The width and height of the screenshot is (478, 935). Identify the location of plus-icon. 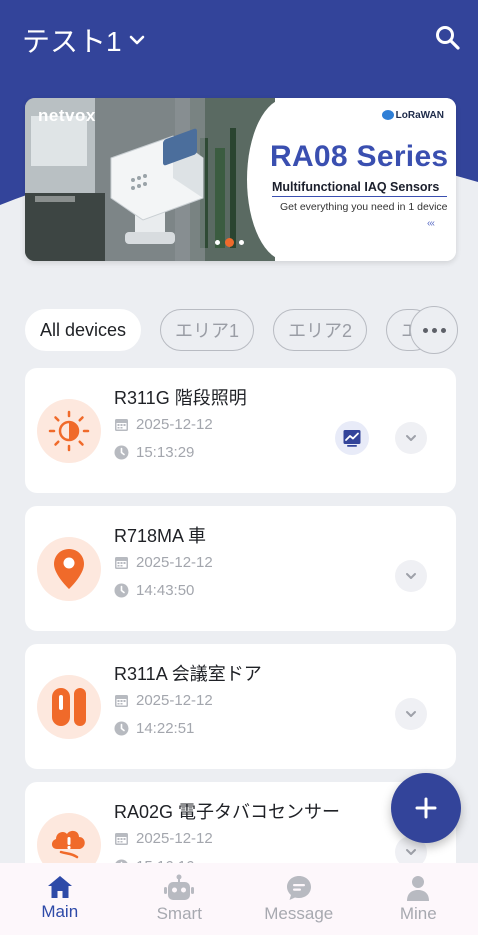
(426, 808).